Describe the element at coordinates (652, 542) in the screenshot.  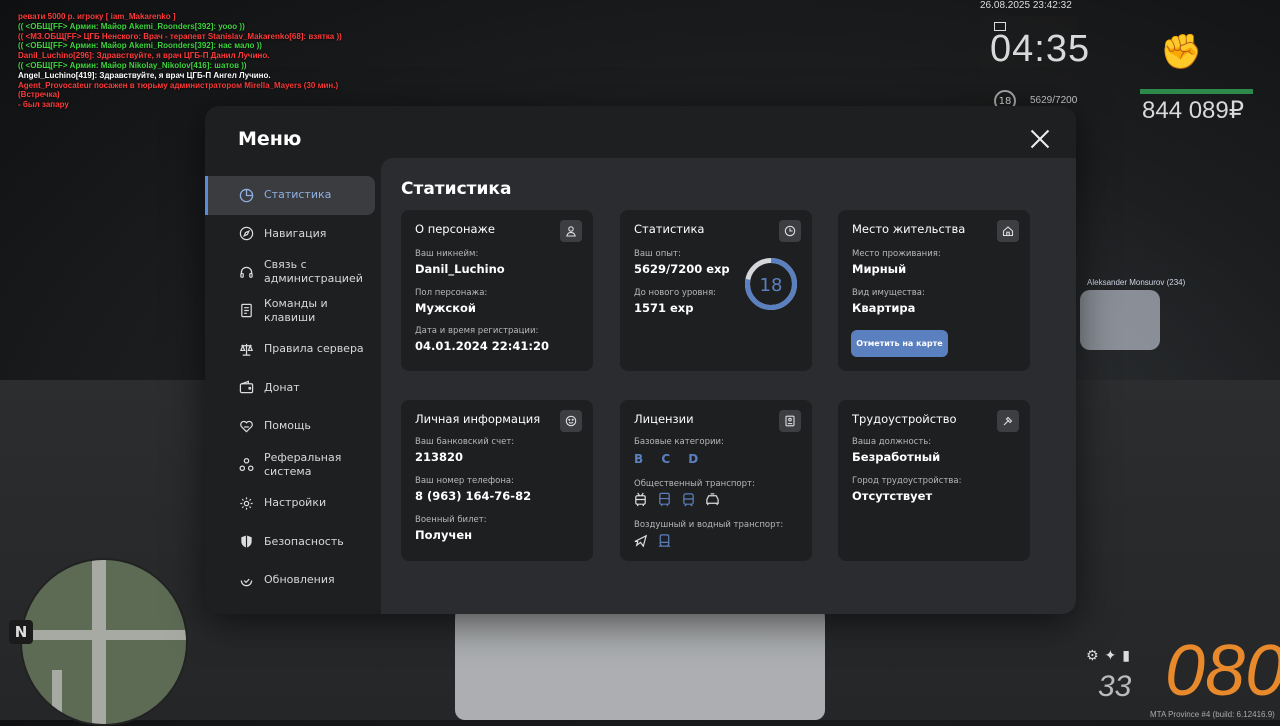
I see `air-water-licenses` at that location.